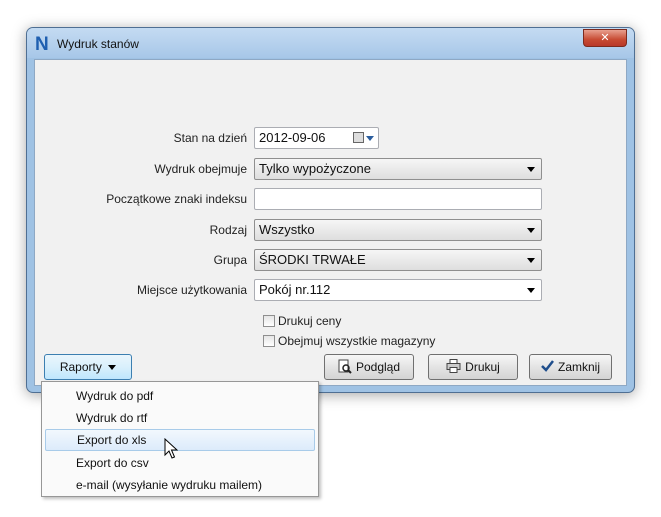 The height and width of the screenshot is (517, 661). What do you see at coordinates (210, 138) in the screenshot?
I see `stan-na-dzien-label: Stan na dzień` at bounding box center [210, 138].